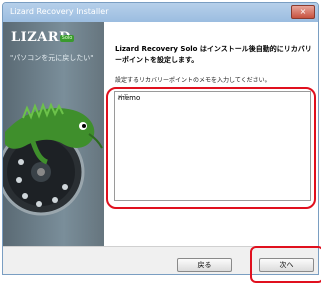 The image size is (321, 283). Describe the element at coordinates (303, 12) in the screenshot. I see `close-button: ×` at that location.